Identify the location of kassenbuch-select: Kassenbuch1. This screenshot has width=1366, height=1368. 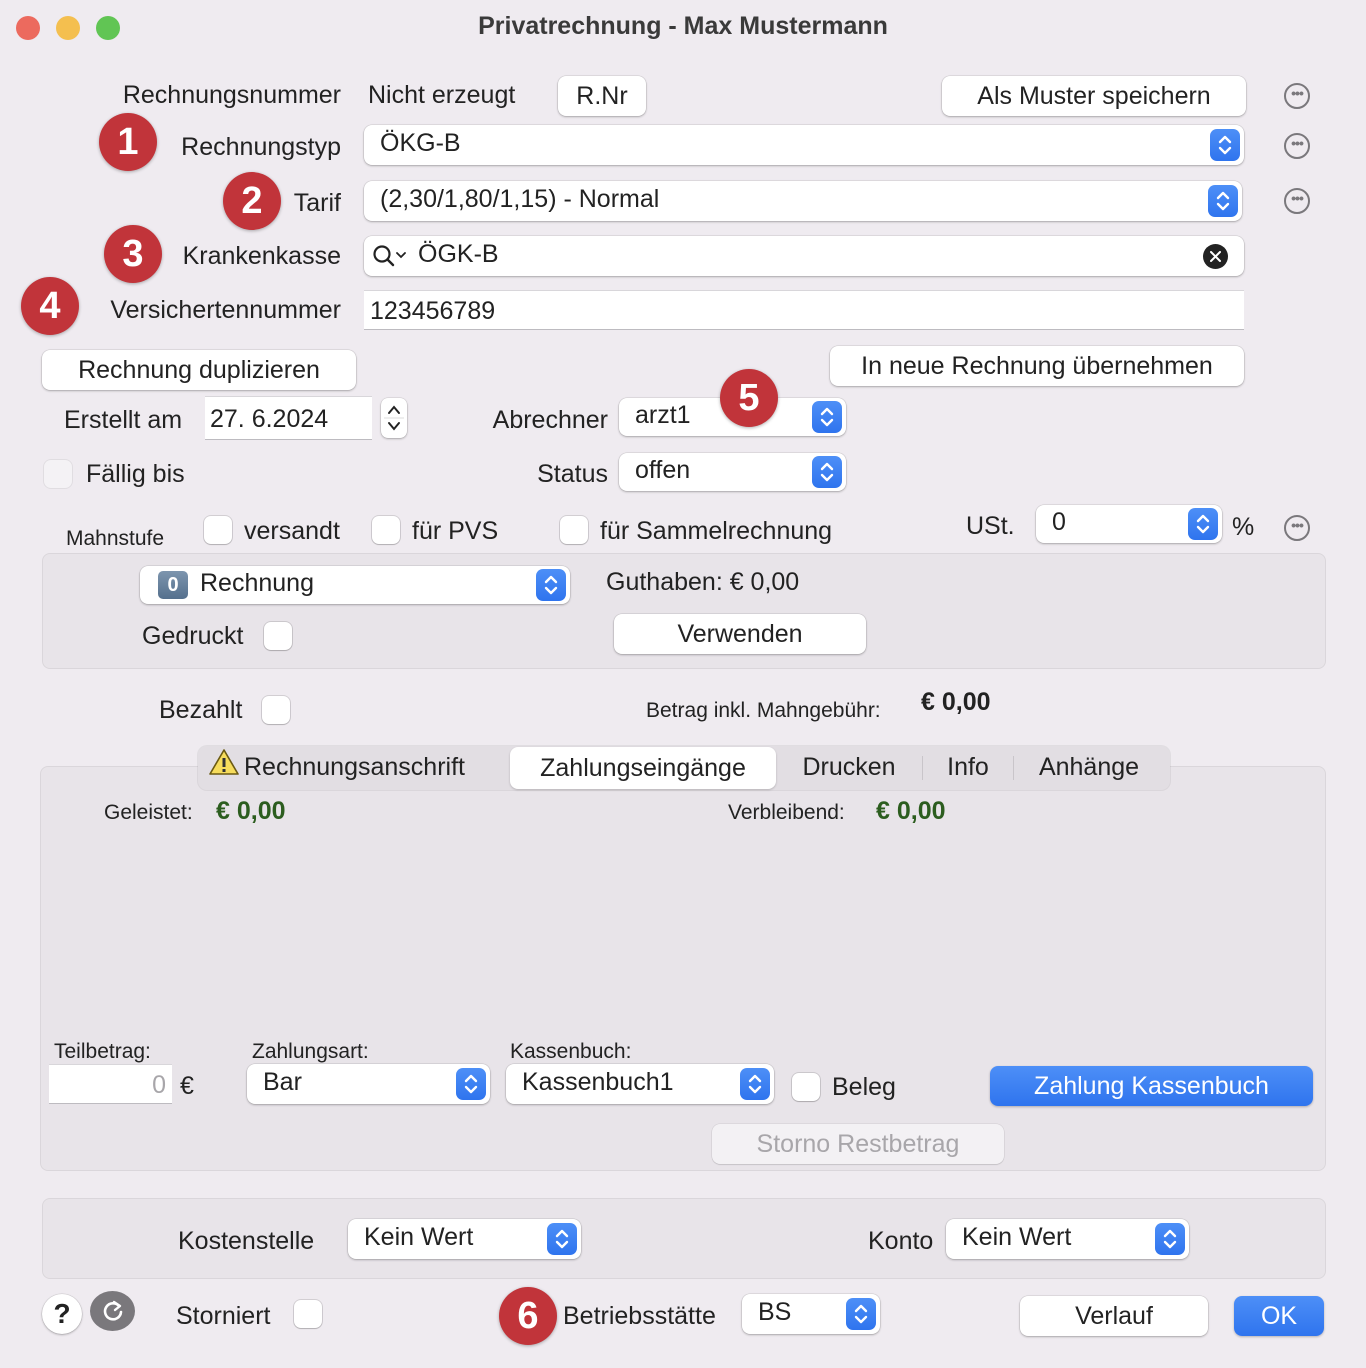
(640, 1084).